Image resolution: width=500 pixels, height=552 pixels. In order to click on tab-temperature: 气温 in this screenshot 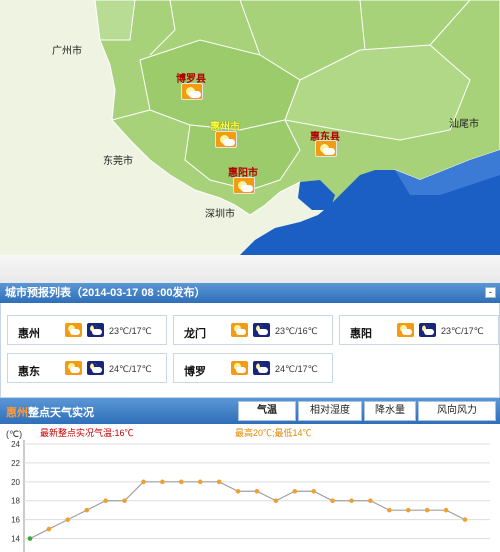, I will do `click(267, 411)`.